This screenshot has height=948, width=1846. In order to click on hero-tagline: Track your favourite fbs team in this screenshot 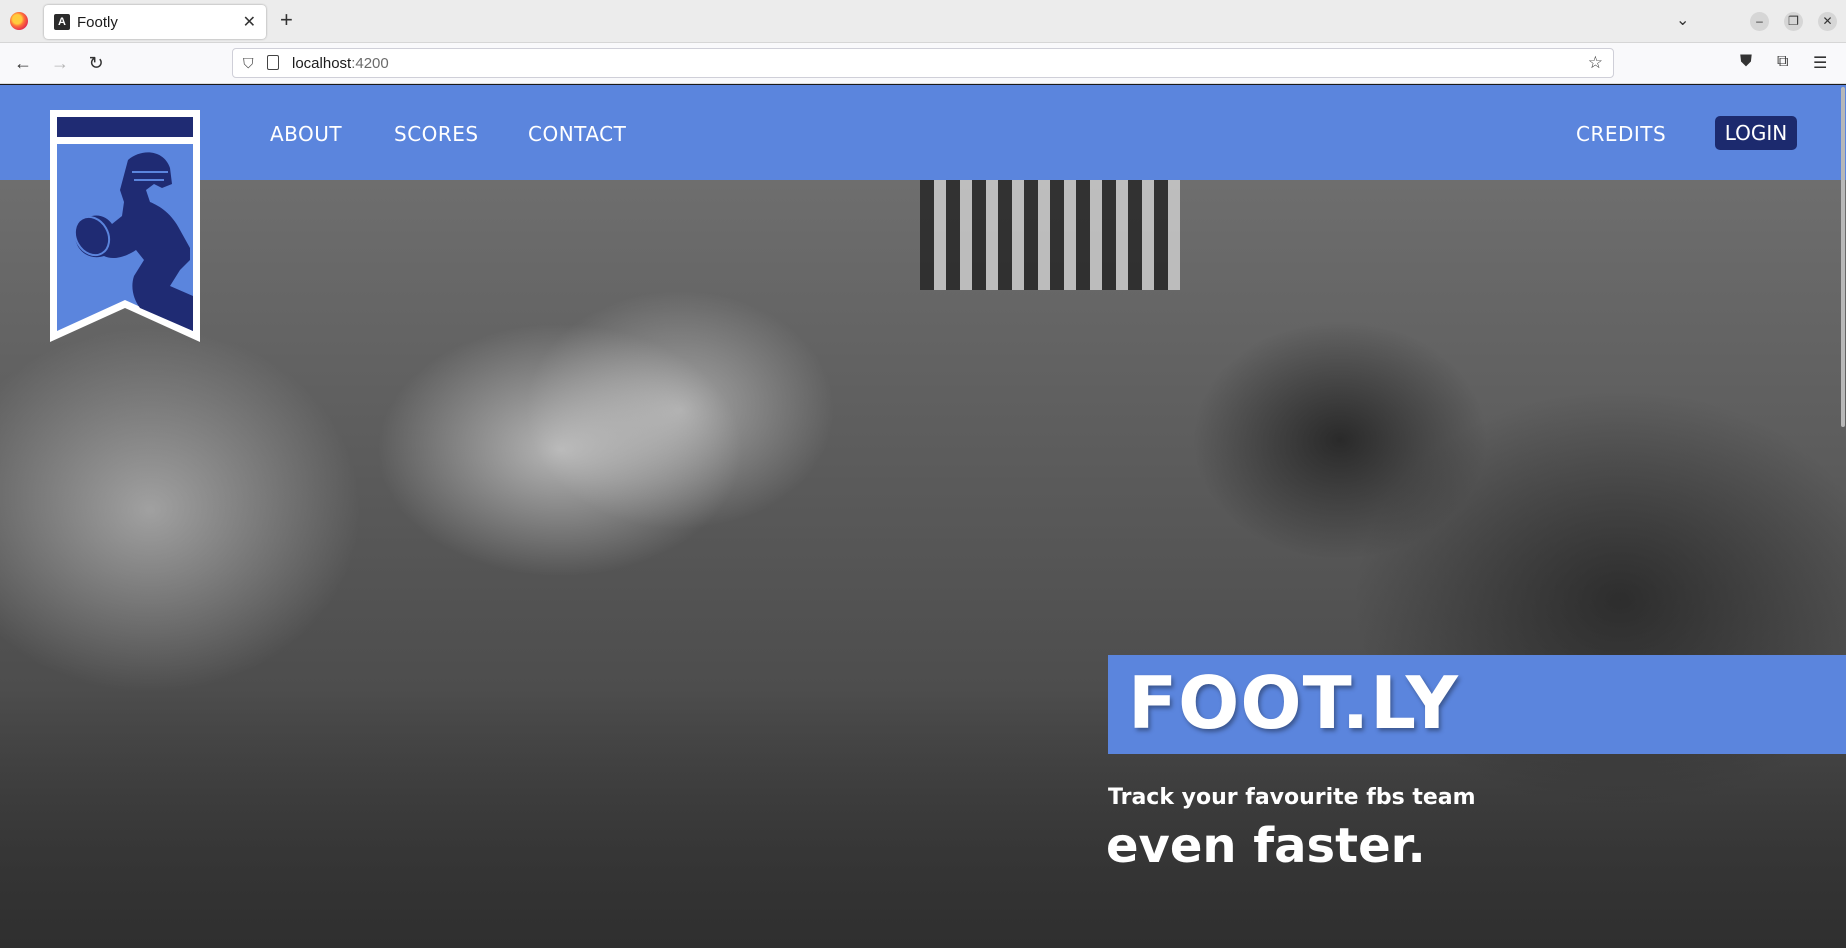, I will do `click(1292, 797)`.